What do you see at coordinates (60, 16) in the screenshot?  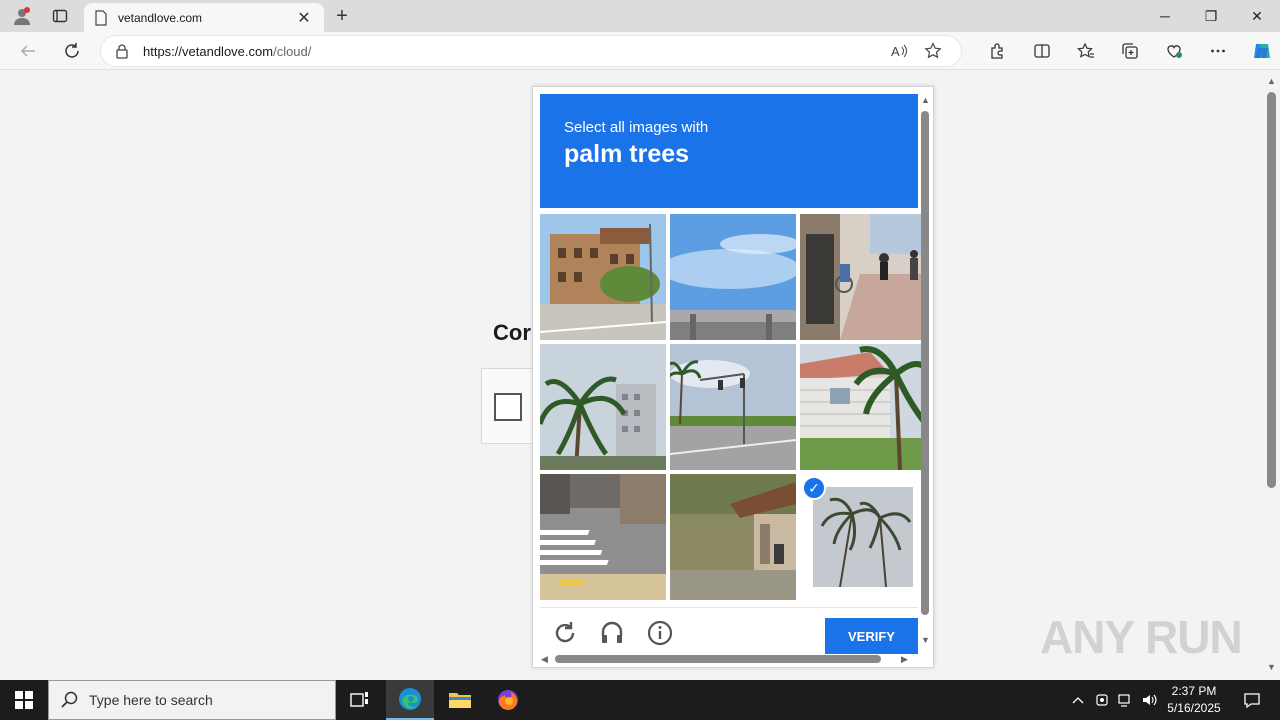 I see `tab-actions-icon` at bounding box center [60, 16].